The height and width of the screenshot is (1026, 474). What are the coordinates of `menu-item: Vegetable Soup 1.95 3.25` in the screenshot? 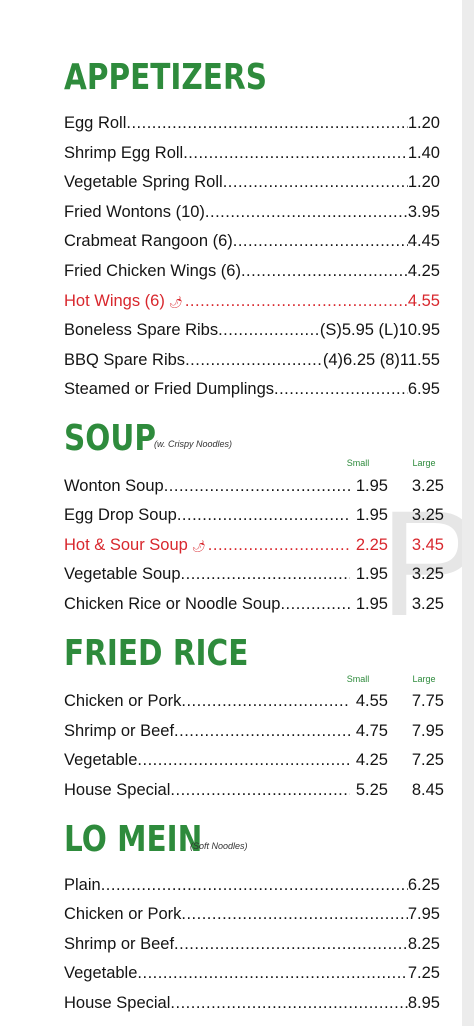 It's located at (254, 574).